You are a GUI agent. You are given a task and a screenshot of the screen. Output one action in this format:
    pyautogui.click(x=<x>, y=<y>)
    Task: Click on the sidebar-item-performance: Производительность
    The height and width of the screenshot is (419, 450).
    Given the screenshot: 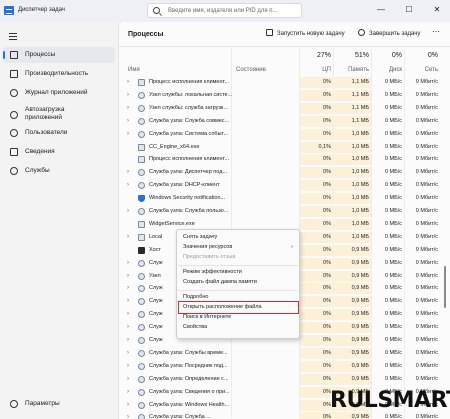 What is the action you would take?
    pyautogui.click(x=59, y=74)
    